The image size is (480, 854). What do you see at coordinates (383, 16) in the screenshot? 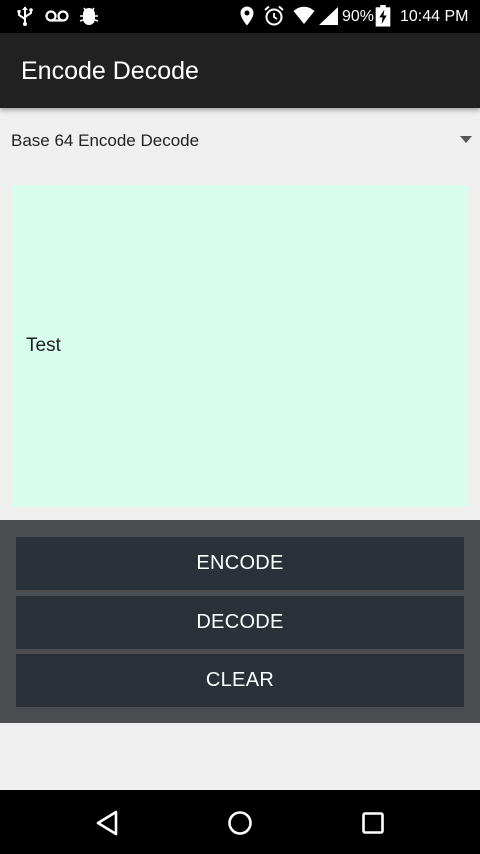
I see `battery-charging-icon` at bounding box center [383, 16].